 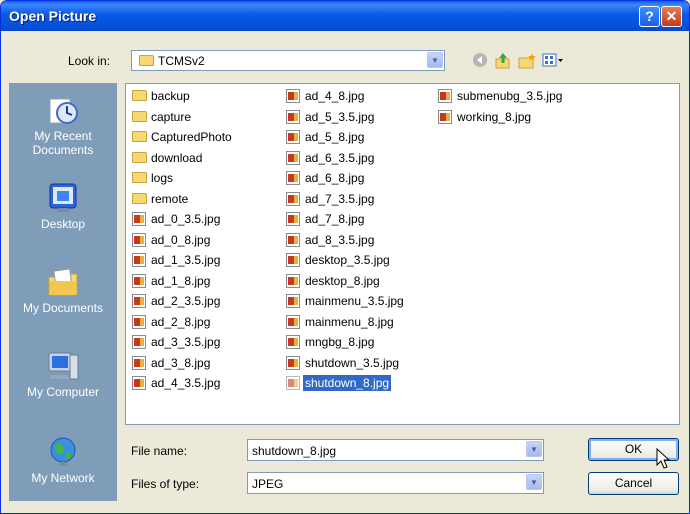 I want to click on file-name: submenubg_3.5.jpg, so click(x=510, y=96).